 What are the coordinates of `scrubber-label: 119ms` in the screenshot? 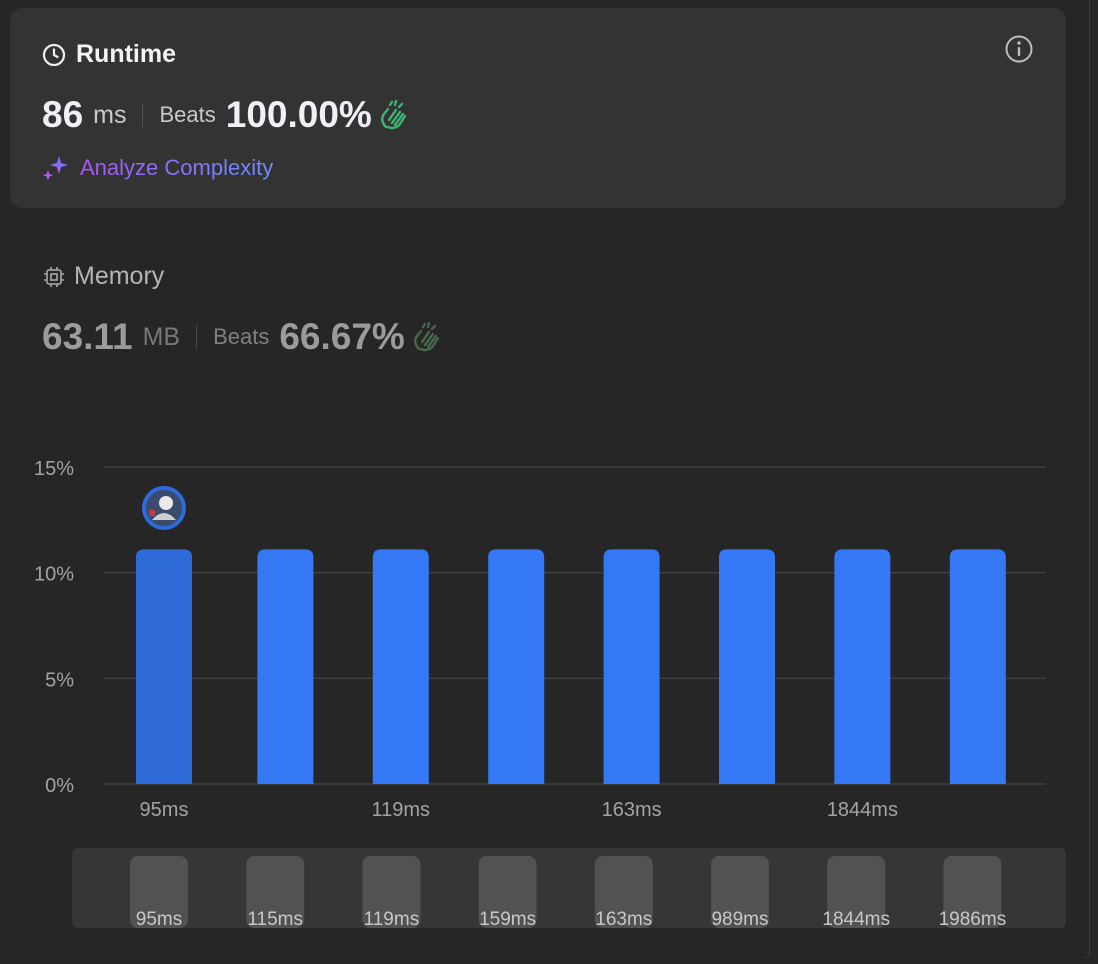 It's located at (392, 918).